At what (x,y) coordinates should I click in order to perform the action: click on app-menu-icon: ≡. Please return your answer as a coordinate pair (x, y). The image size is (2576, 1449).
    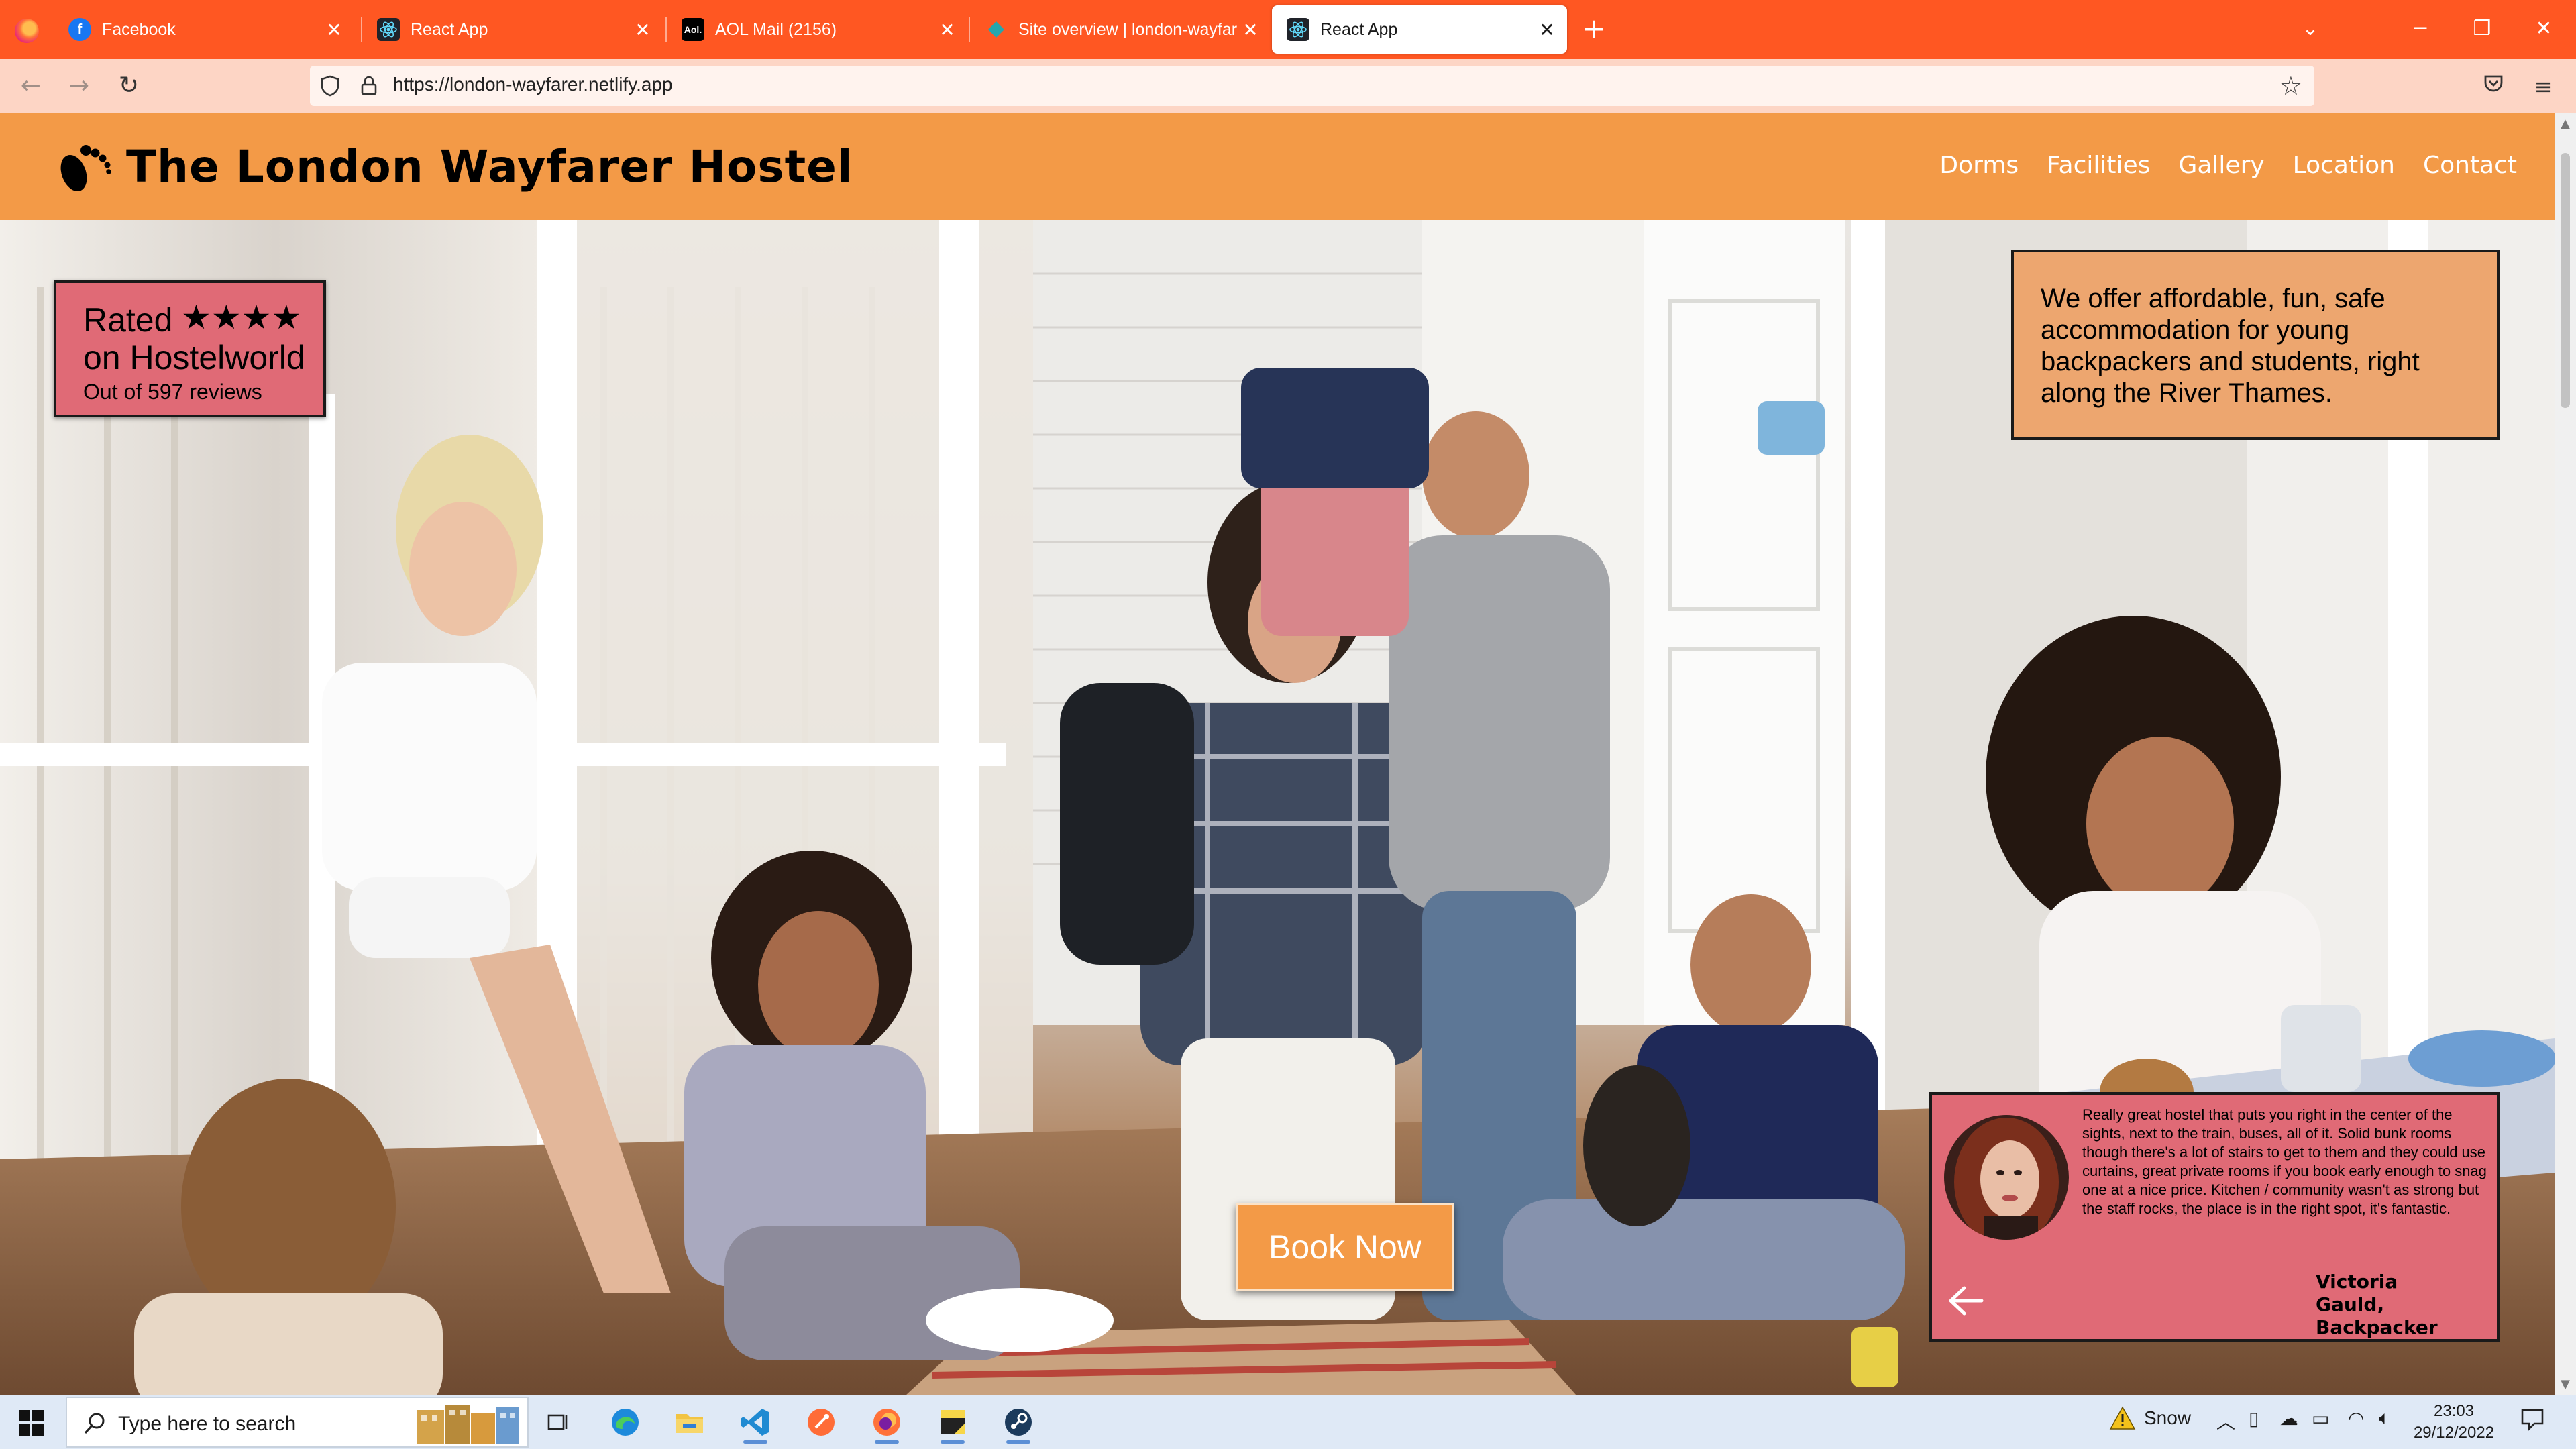
    Looking at the image, I should click on (2543, 86).